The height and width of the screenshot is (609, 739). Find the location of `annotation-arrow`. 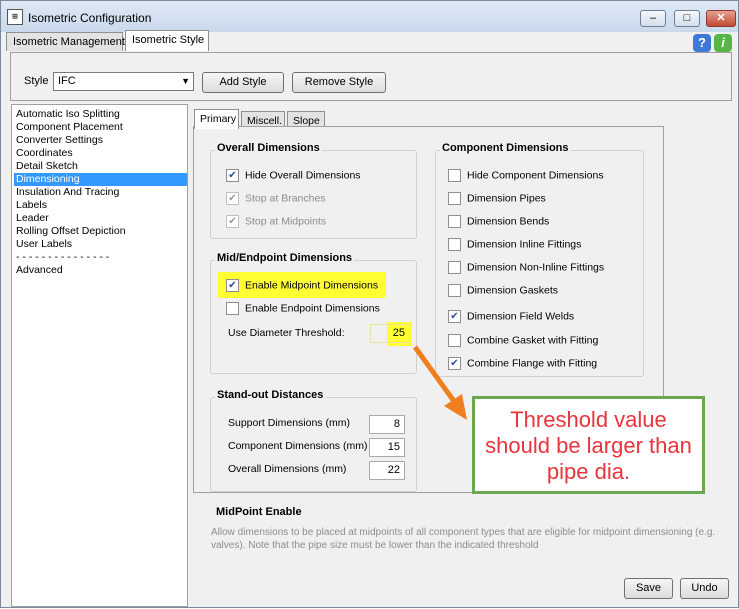

annotation-arrow is located at coordinates (439, 382).